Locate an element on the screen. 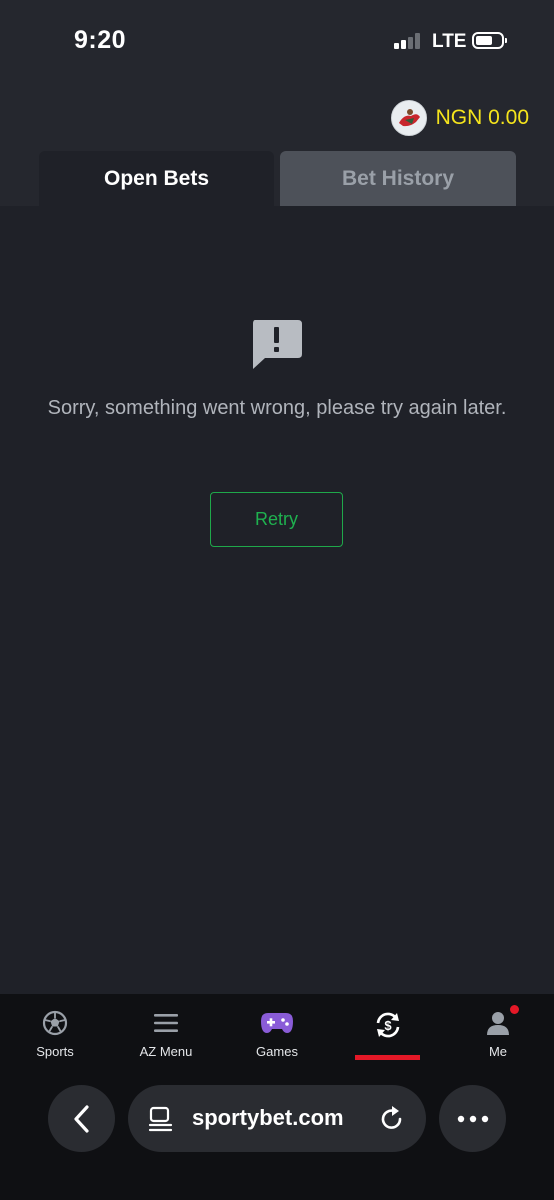 Image resolution: width=554 pixels, height=1200 pixels. chevron-left-icon is located at coordinates (81, 1118).